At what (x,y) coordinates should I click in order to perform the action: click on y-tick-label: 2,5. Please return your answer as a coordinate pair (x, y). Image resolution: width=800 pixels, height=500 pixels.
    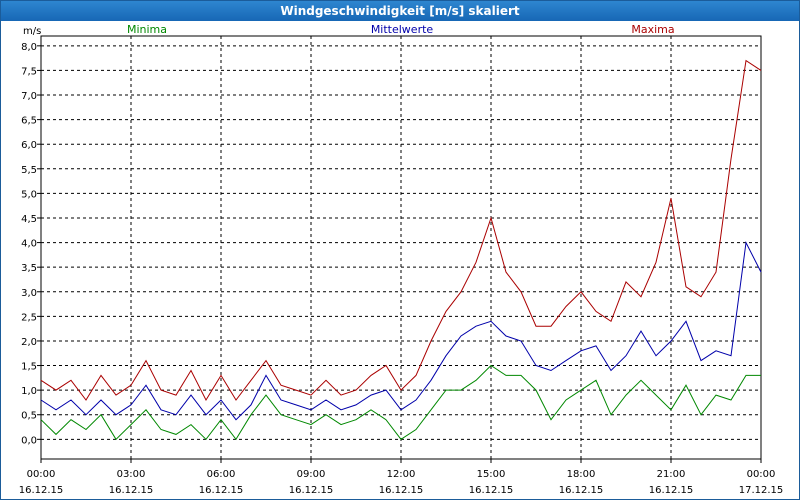
    Looking at the image, I should click on (29, 317).